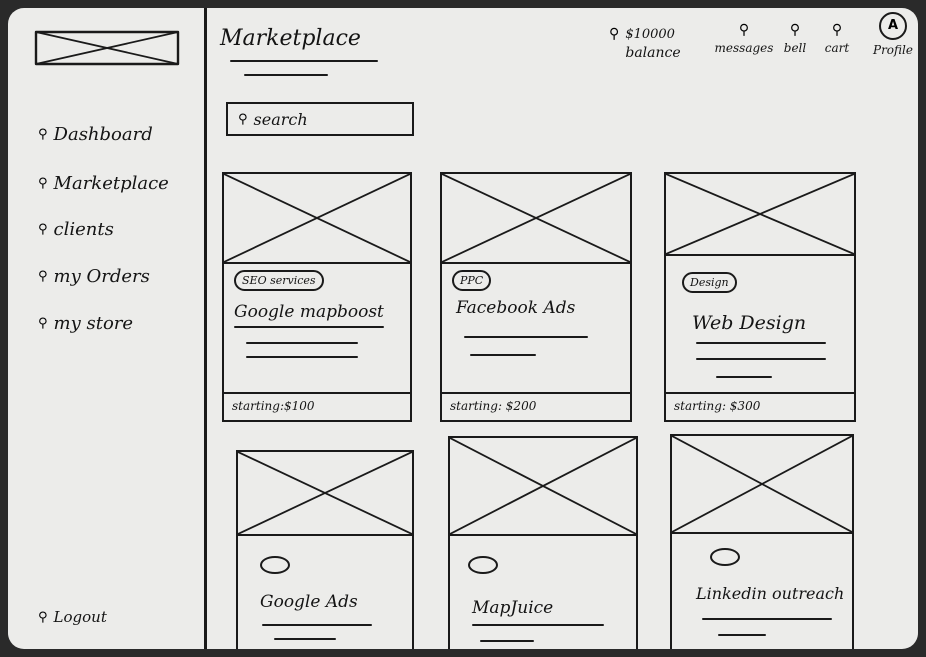 The height and width of the screenshot is (657, 926). Describe the element at coordinates (93, 323) in the screenshot. I see `sidebar-item-label: my store` at that location.